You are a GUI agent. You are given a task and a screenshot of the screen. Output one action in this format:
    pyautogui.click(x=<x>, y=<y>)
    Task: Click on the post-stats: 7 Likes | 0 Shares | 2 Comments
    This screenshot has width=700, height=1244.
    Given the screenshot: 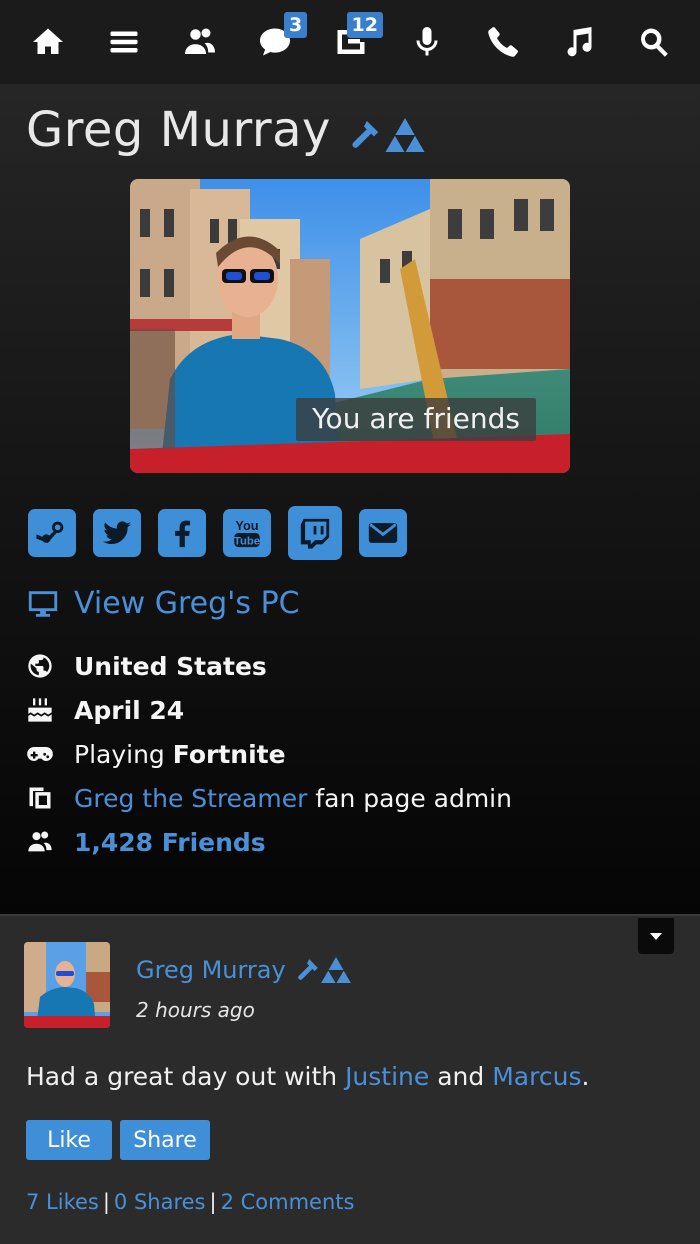 What is the action you would take?
    pyautogui.click(x=190, y=1202)
    